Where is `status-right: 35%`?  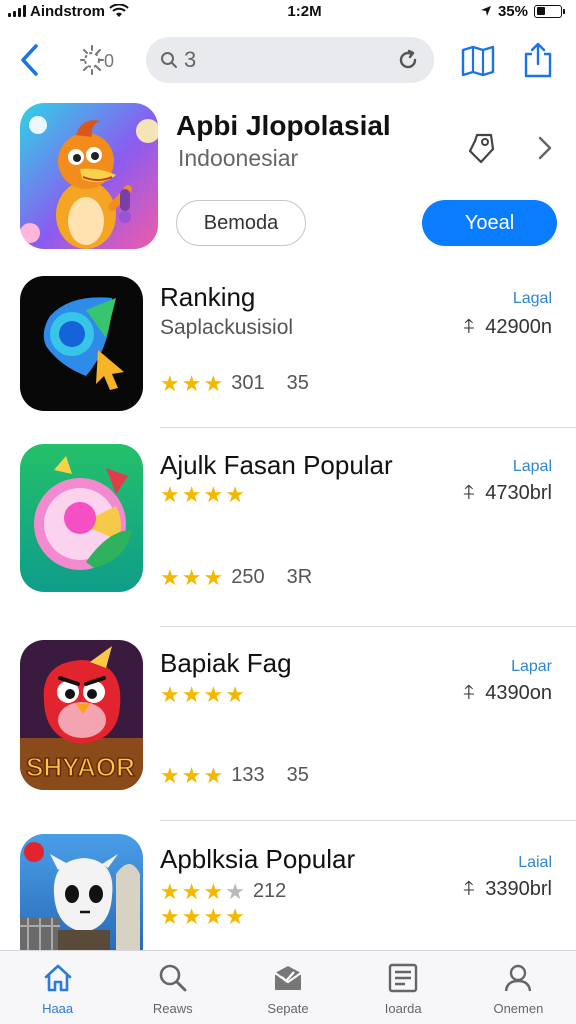 status-right: 35% is located at coordinates (522, 11).